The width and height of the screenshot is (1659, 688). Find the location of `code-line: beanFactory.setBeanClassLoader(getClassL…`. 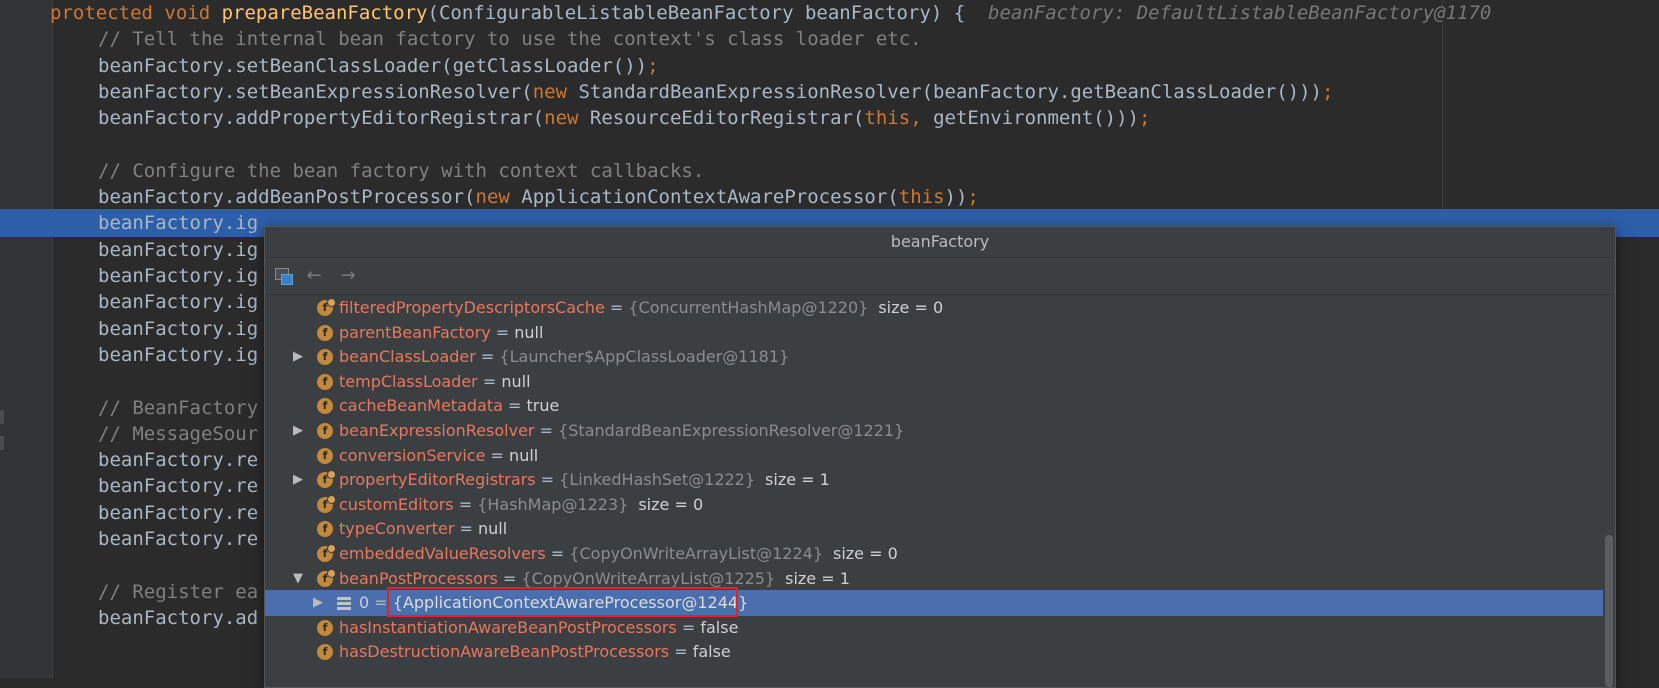

code-line: beanFactory.setBeanClassLoader(getClassL… is located at coordinates (829, 66).